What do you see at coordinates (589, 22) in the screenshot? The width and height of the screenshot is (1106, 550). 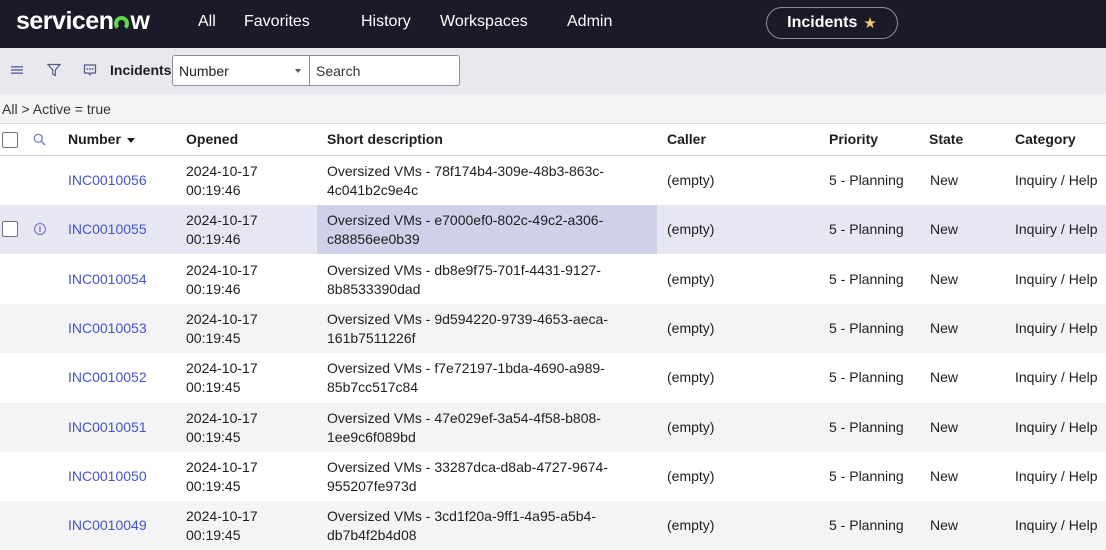 I see `nav-item-admin: Admin` at bounding box center [589, 22].